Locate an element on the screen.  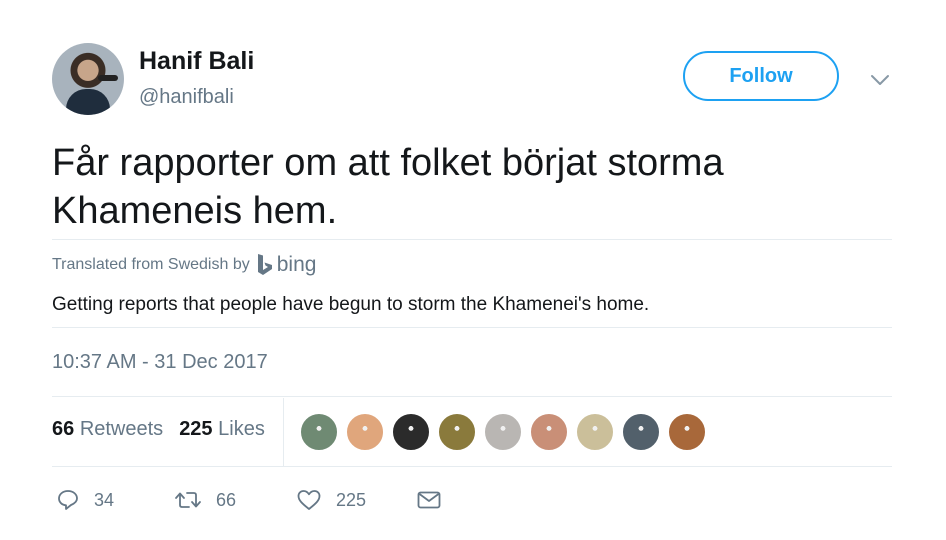
likes-label: Likes is located at coordinates (241, 429).